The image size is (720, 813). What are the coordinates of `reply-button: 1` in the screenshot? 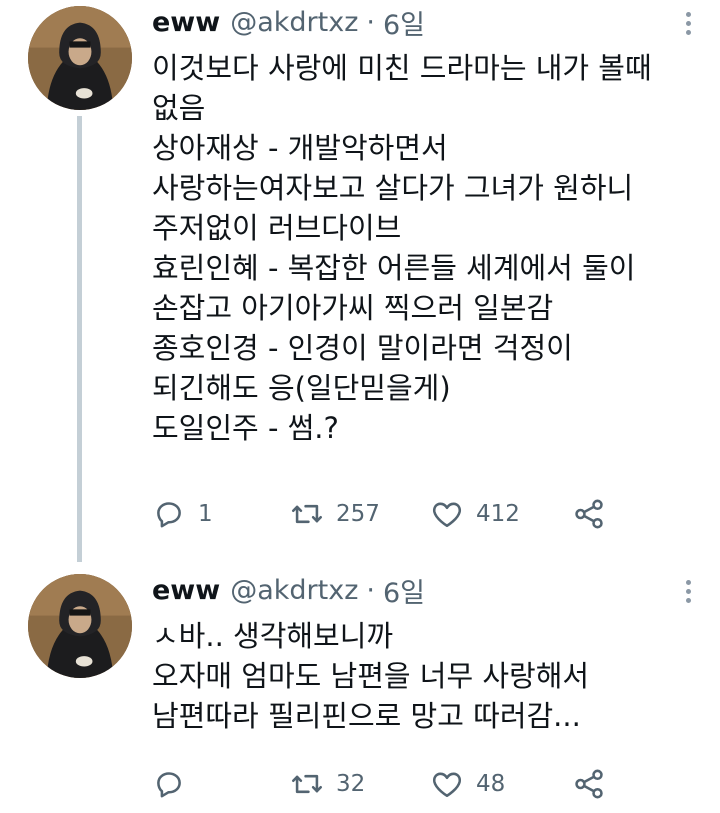 It's located at (221, 514).